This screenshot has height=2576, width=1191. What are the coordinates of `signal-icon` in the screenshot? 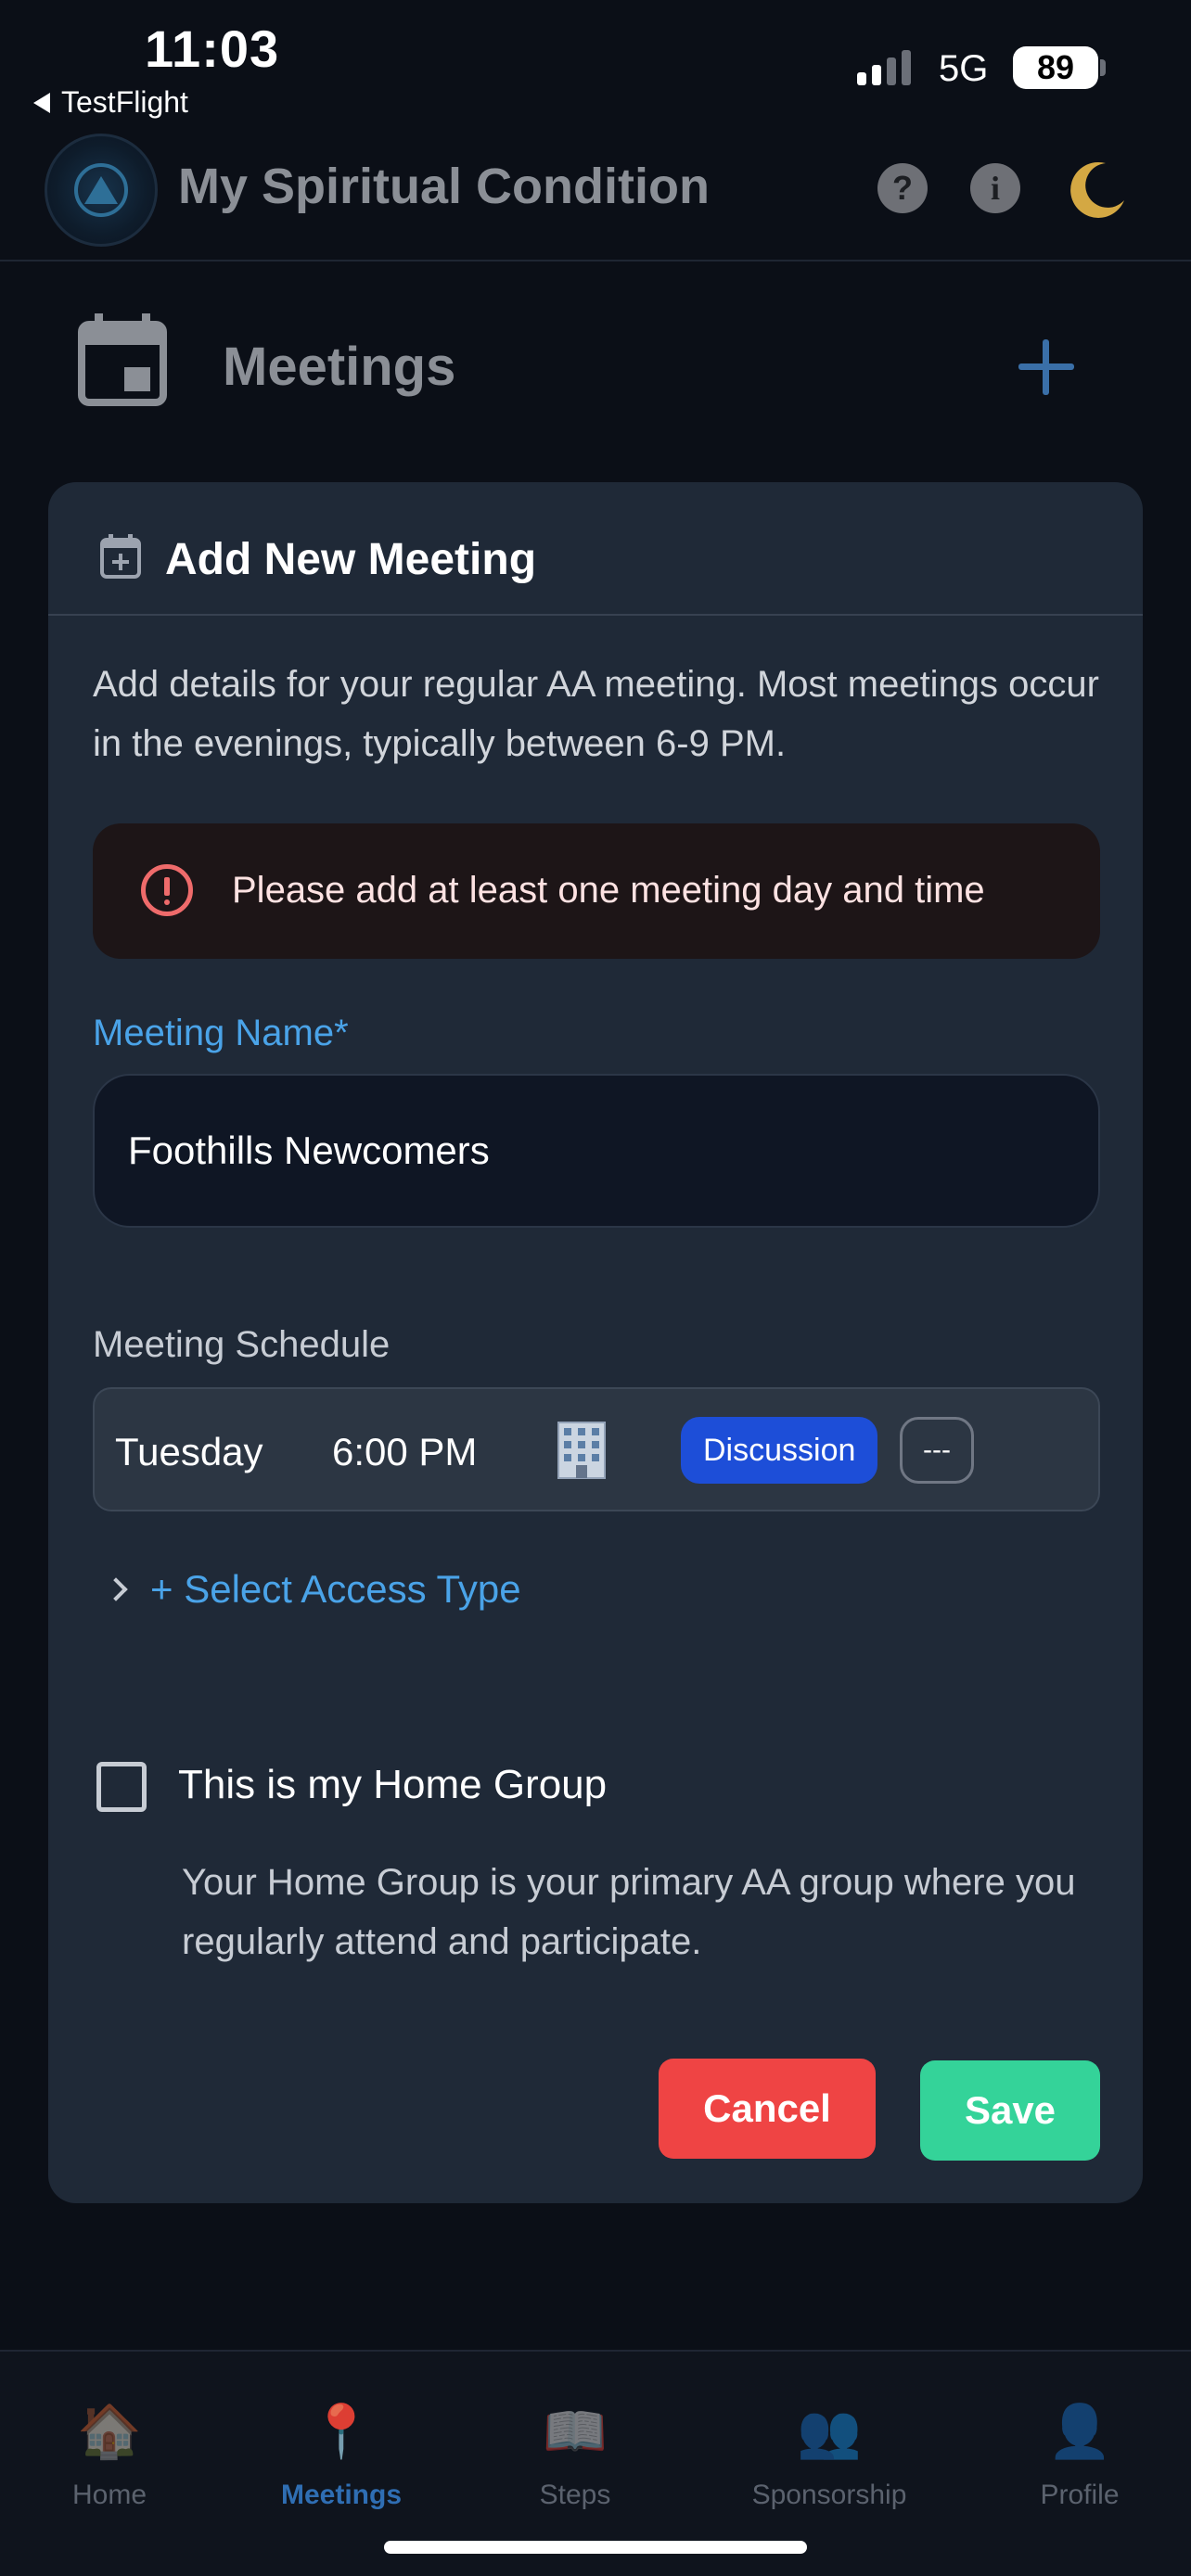 It's located at (884, 66).